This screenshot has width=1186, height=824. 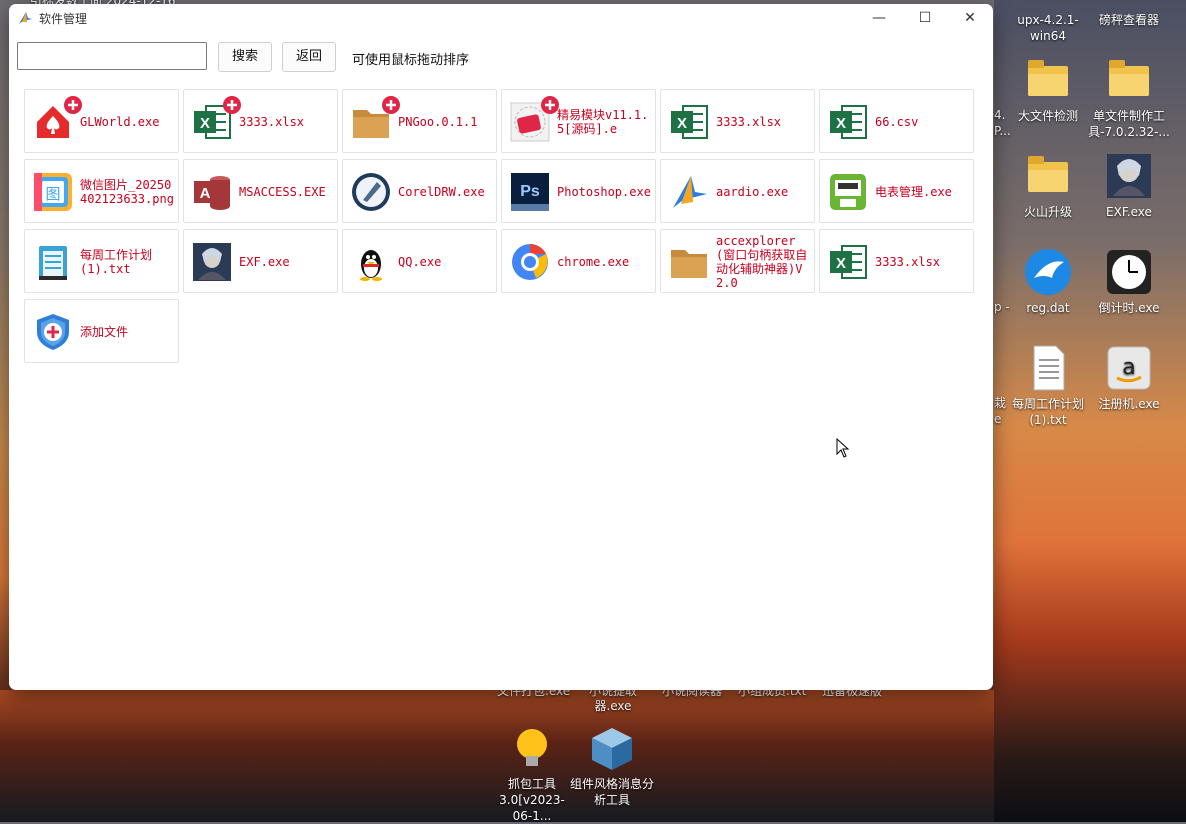 What do you see at coordinates (998, 419) in the screenshot?
I see `desktop-partial-label: e` at bounding box center [998, 419].